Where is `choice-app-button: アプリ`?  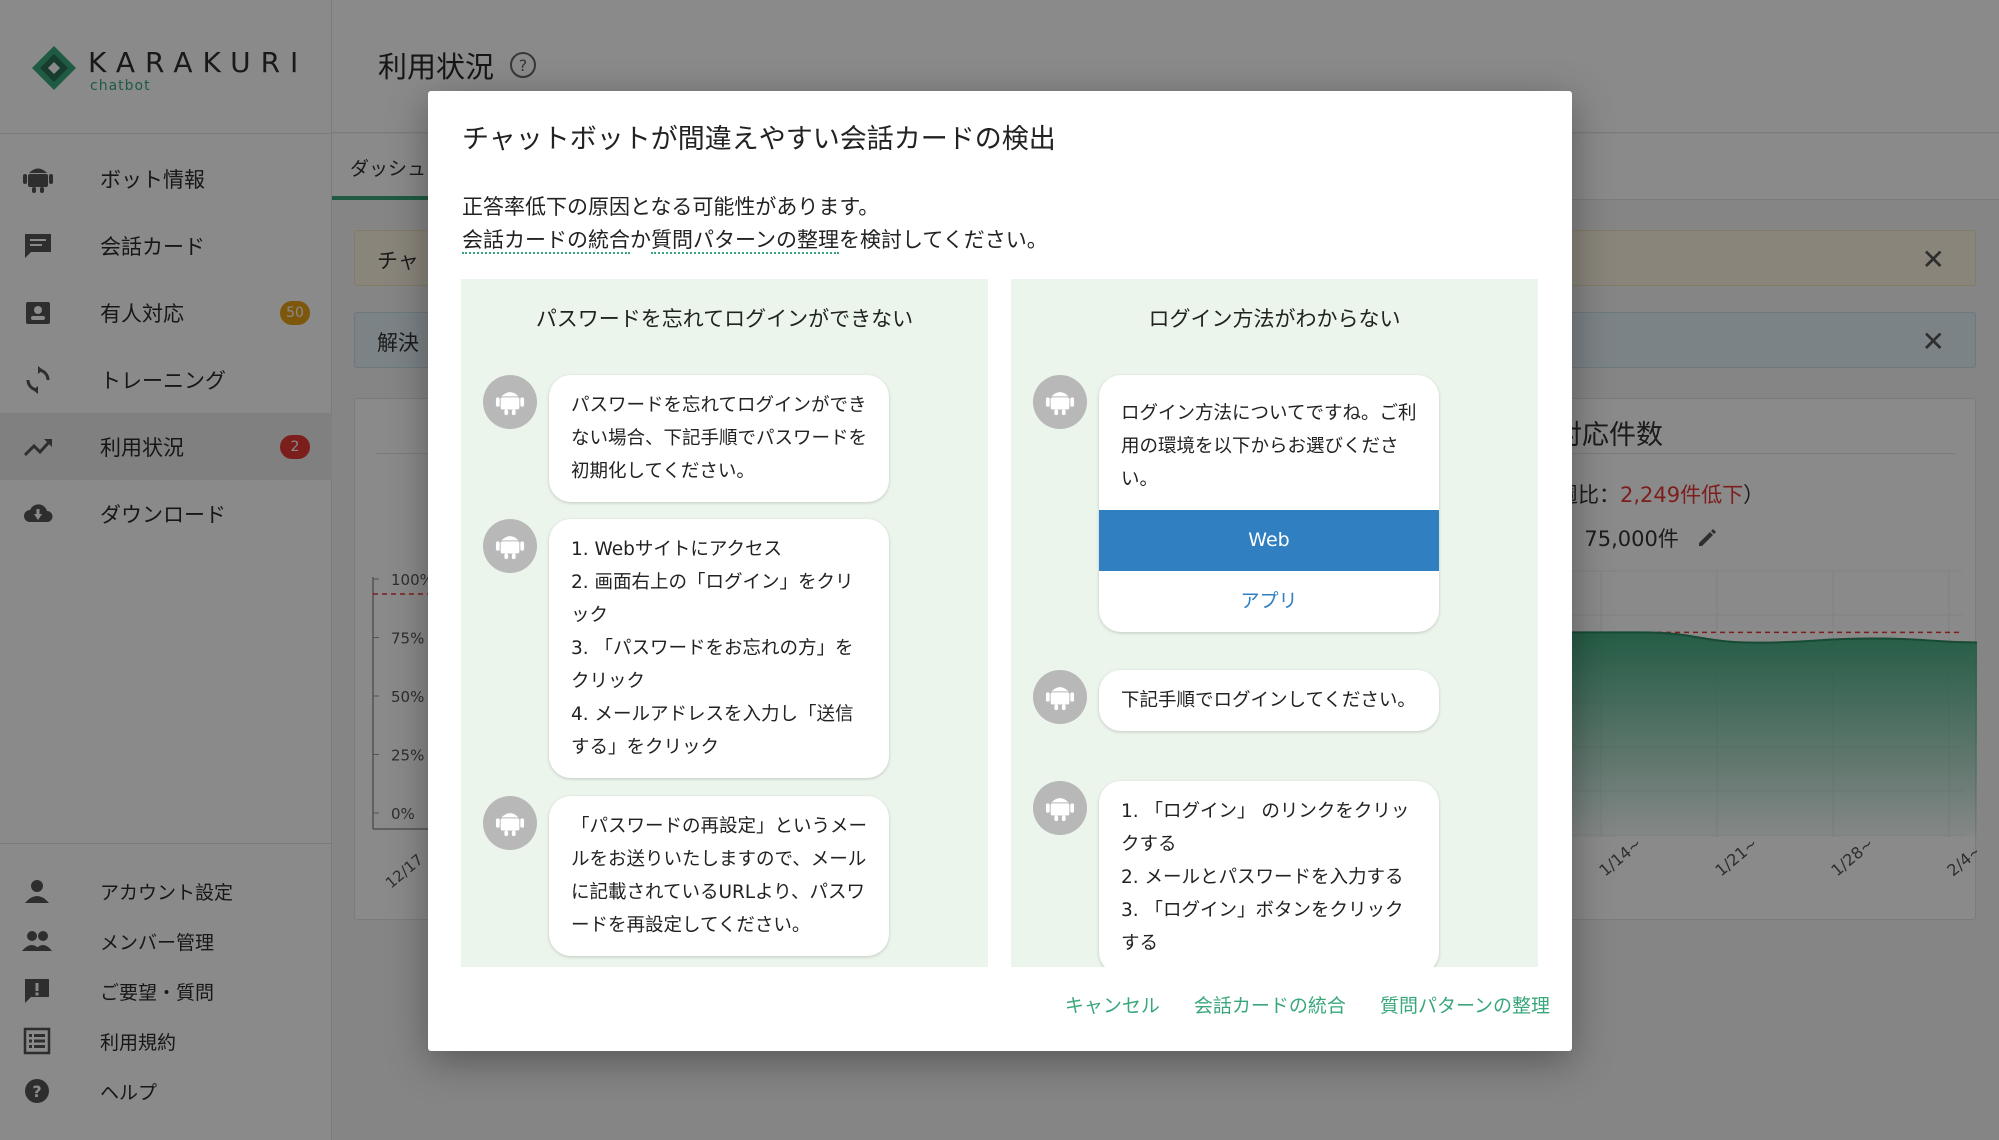 choice-app-button: アプリ is located at coordinates (1269, 601).